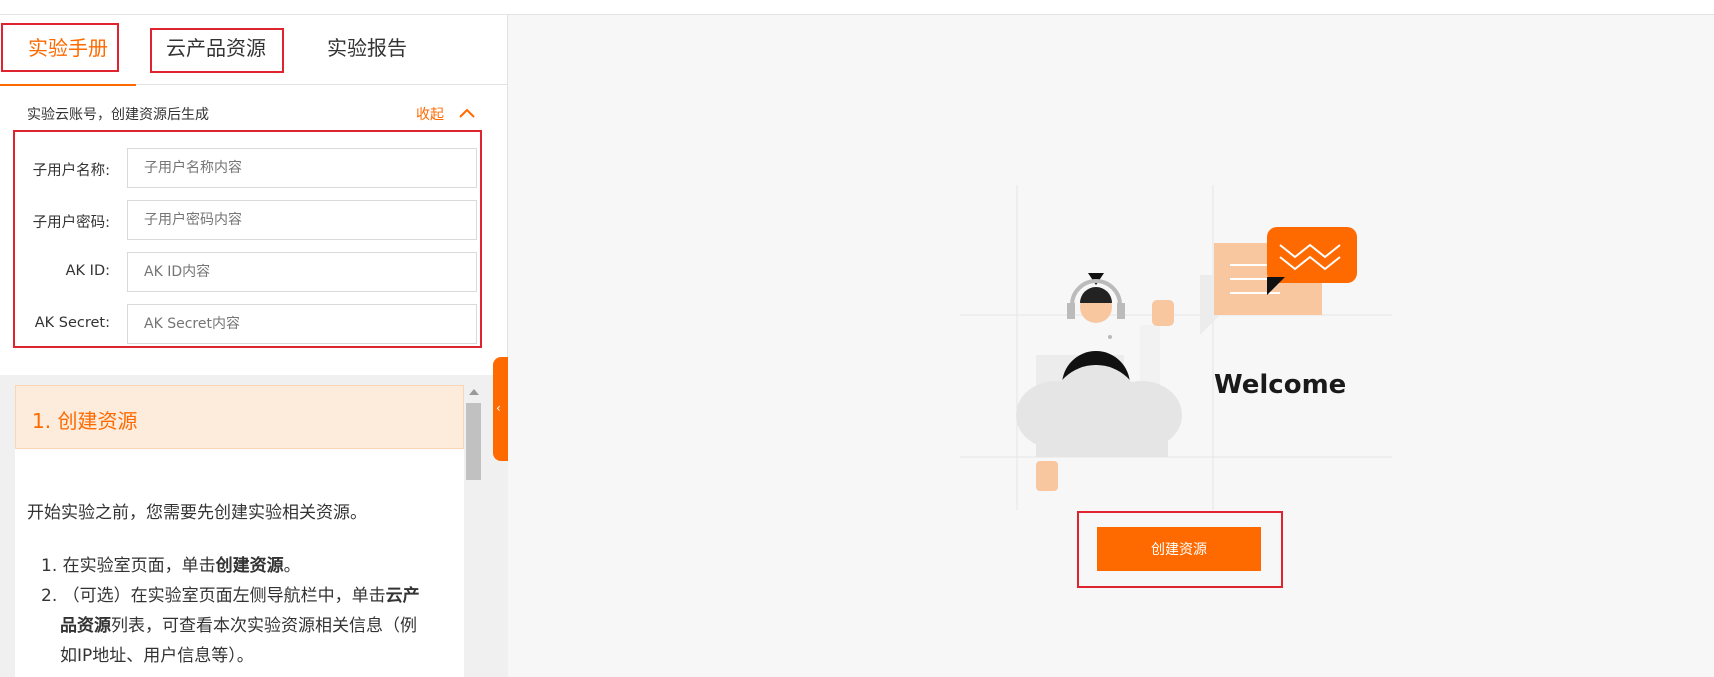  I want to click on ak-id-label: AK ID:, so click(87, 271).